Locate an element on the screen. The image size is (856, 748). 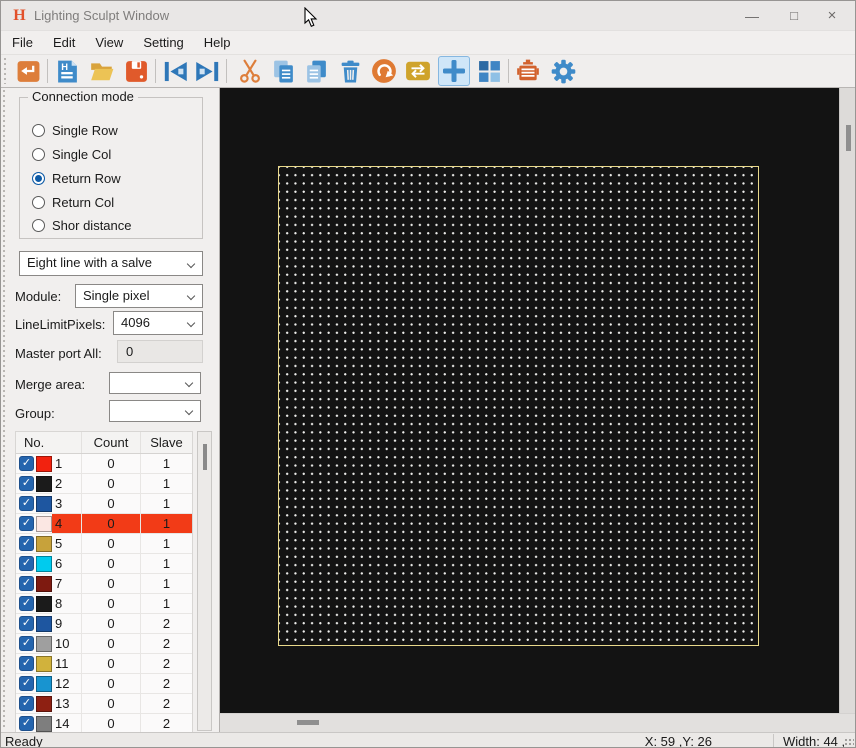
table-scrollbar-thumb is located at coordinates (205, 457).